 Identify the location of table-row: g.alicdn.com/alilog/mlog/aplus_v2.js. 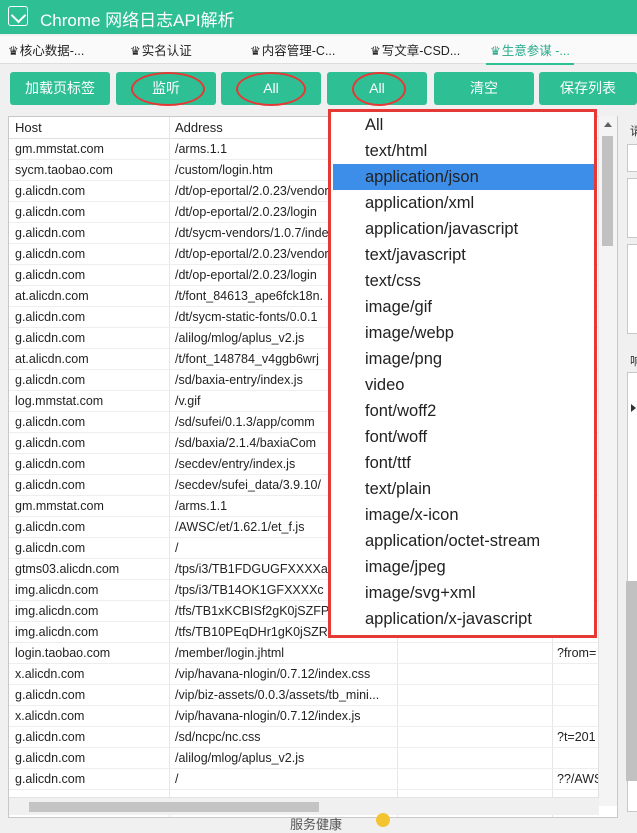
(313, 758).